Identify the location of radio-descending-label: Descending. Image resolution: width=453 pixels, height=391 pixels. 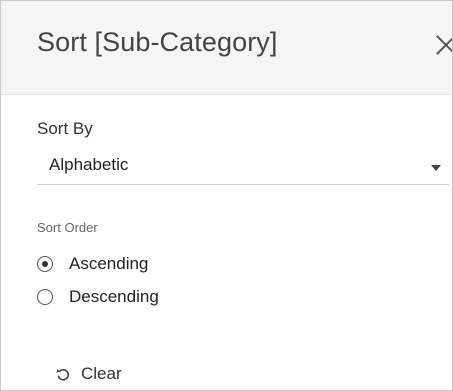
(114, 296).